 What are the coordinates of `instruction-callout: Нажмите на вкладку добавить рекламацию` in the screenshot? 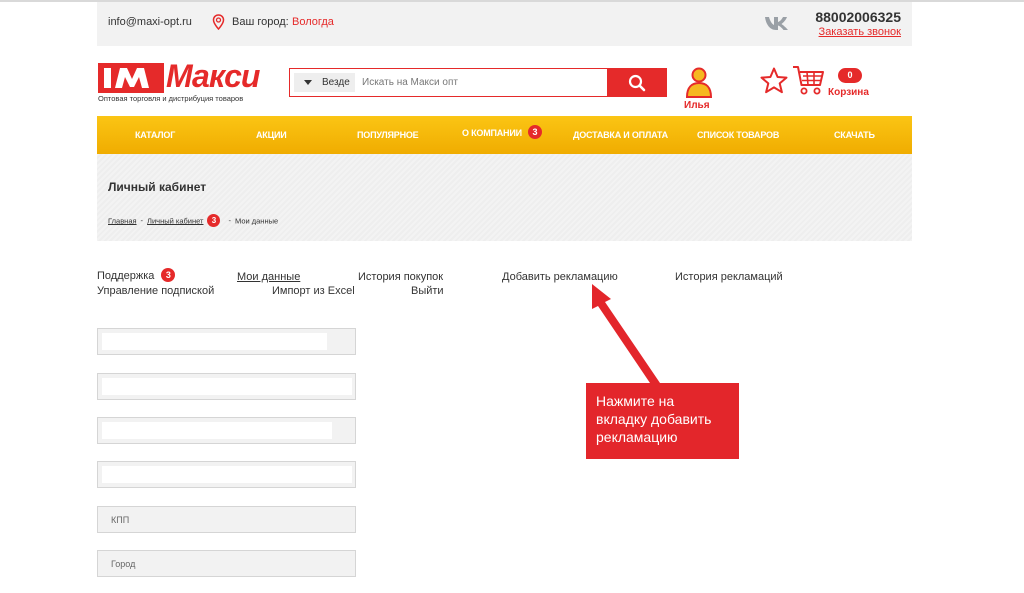 It's located at (662, 421).